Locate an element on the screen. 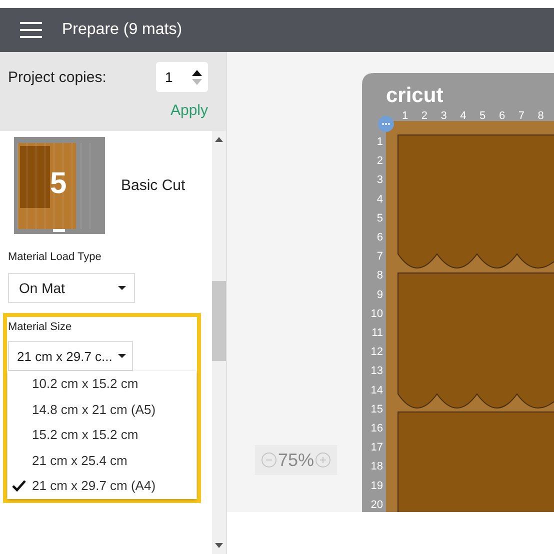 The image size is (554, 554). ruler-number: 20 is located at coordinates (376, 504).